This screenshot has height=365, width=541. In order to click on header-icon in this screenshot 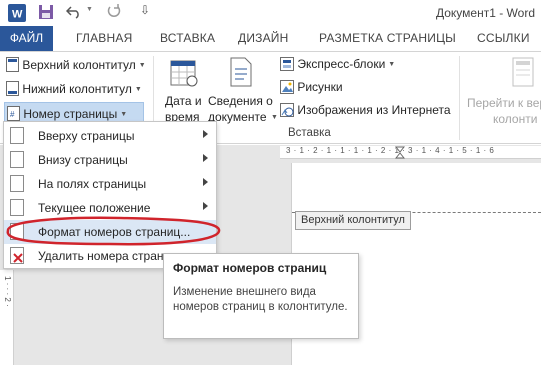, I will do `click(12, 64)`.